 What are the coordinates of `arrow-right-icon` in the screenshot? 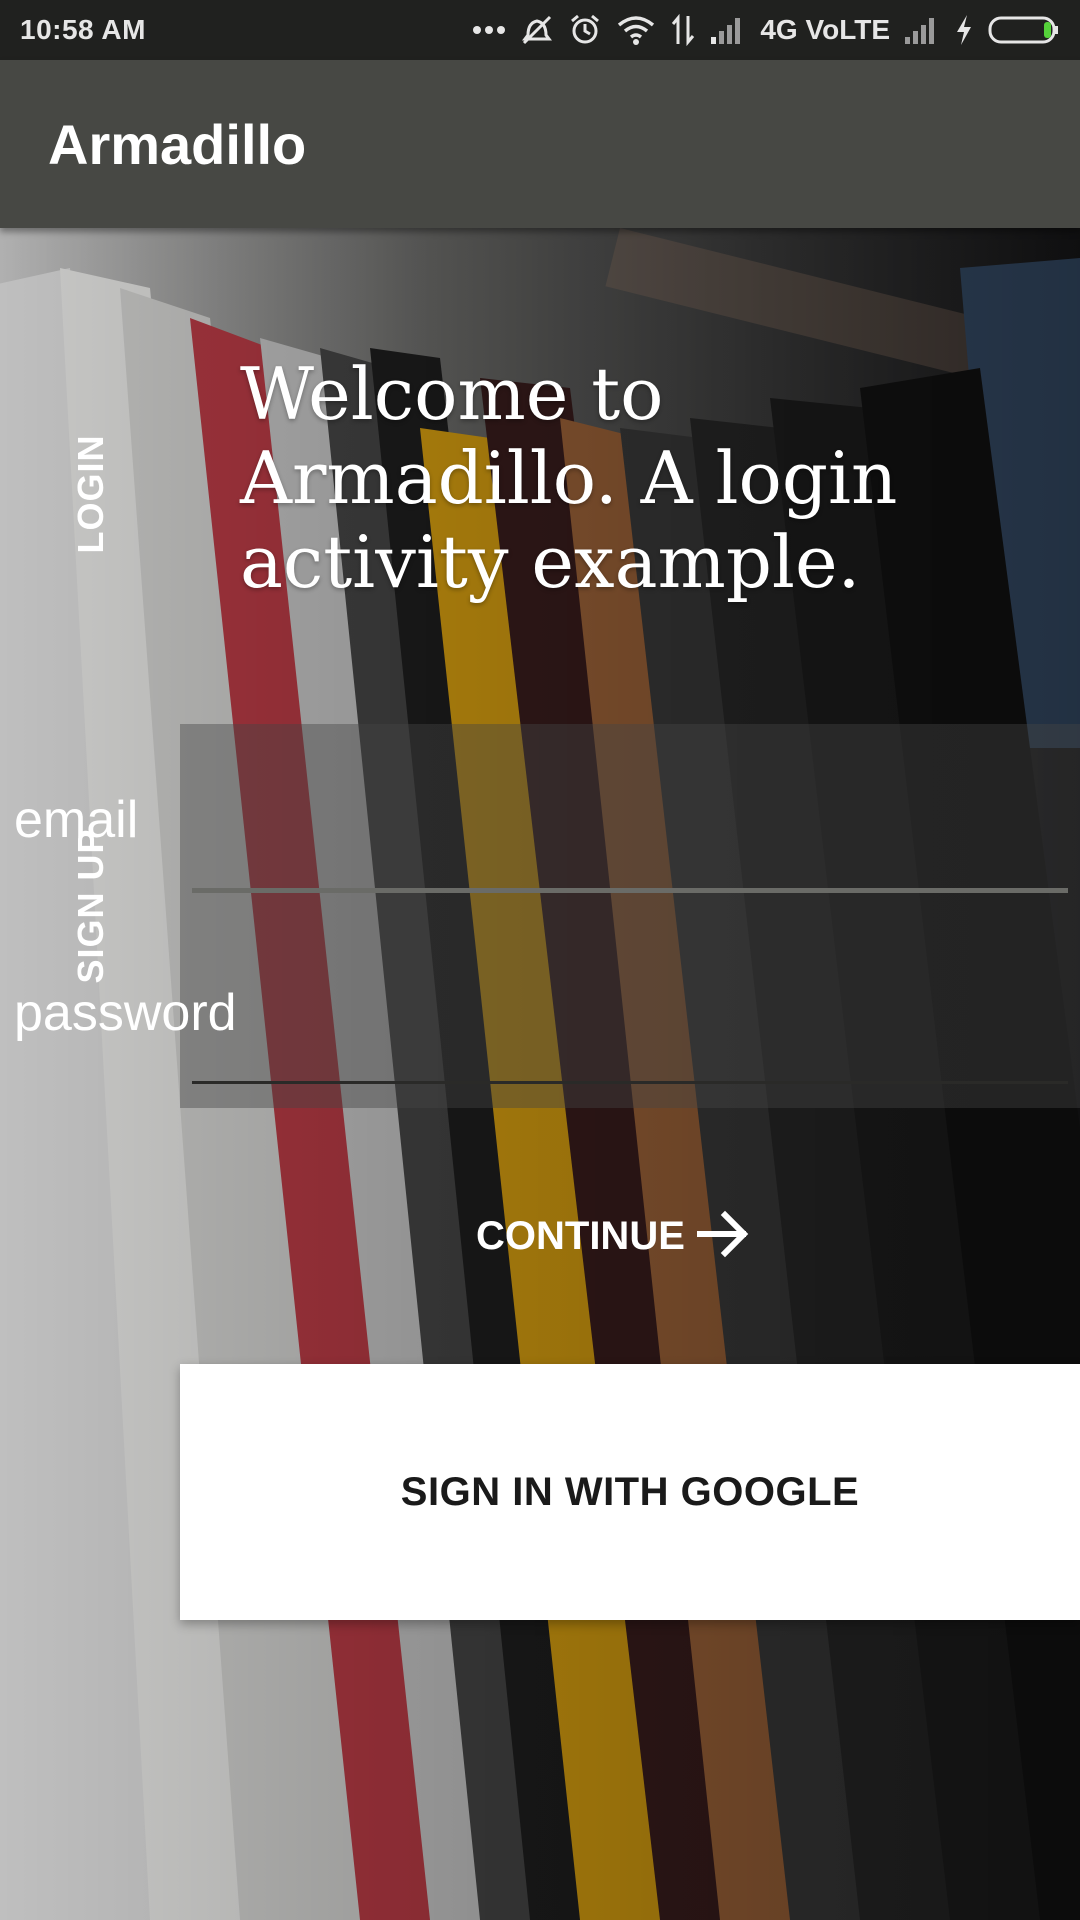 It's located at (722, 1236).